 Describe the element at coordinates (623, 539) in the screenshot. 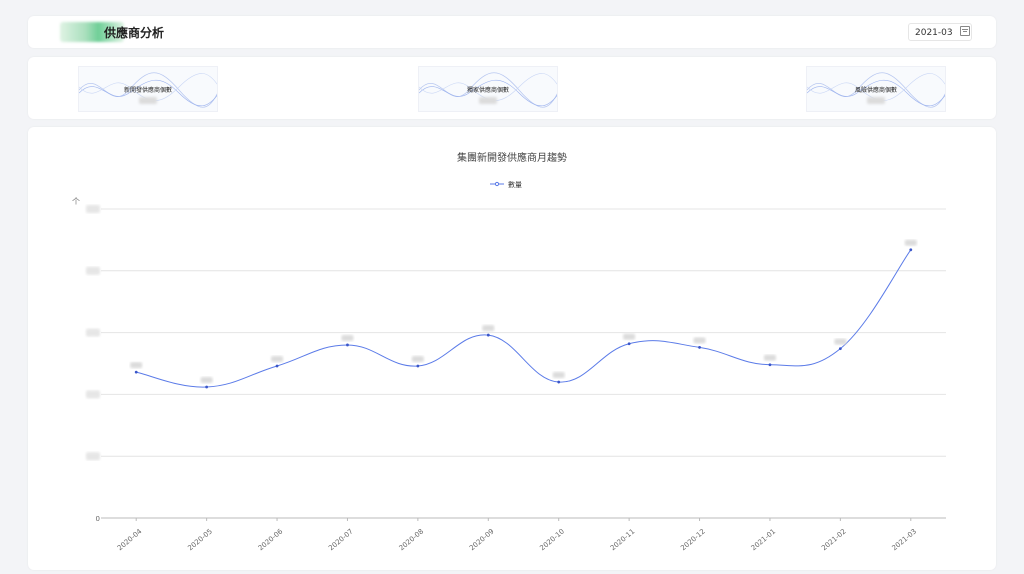

I see `x-tick-label: 2020-11` at that location.